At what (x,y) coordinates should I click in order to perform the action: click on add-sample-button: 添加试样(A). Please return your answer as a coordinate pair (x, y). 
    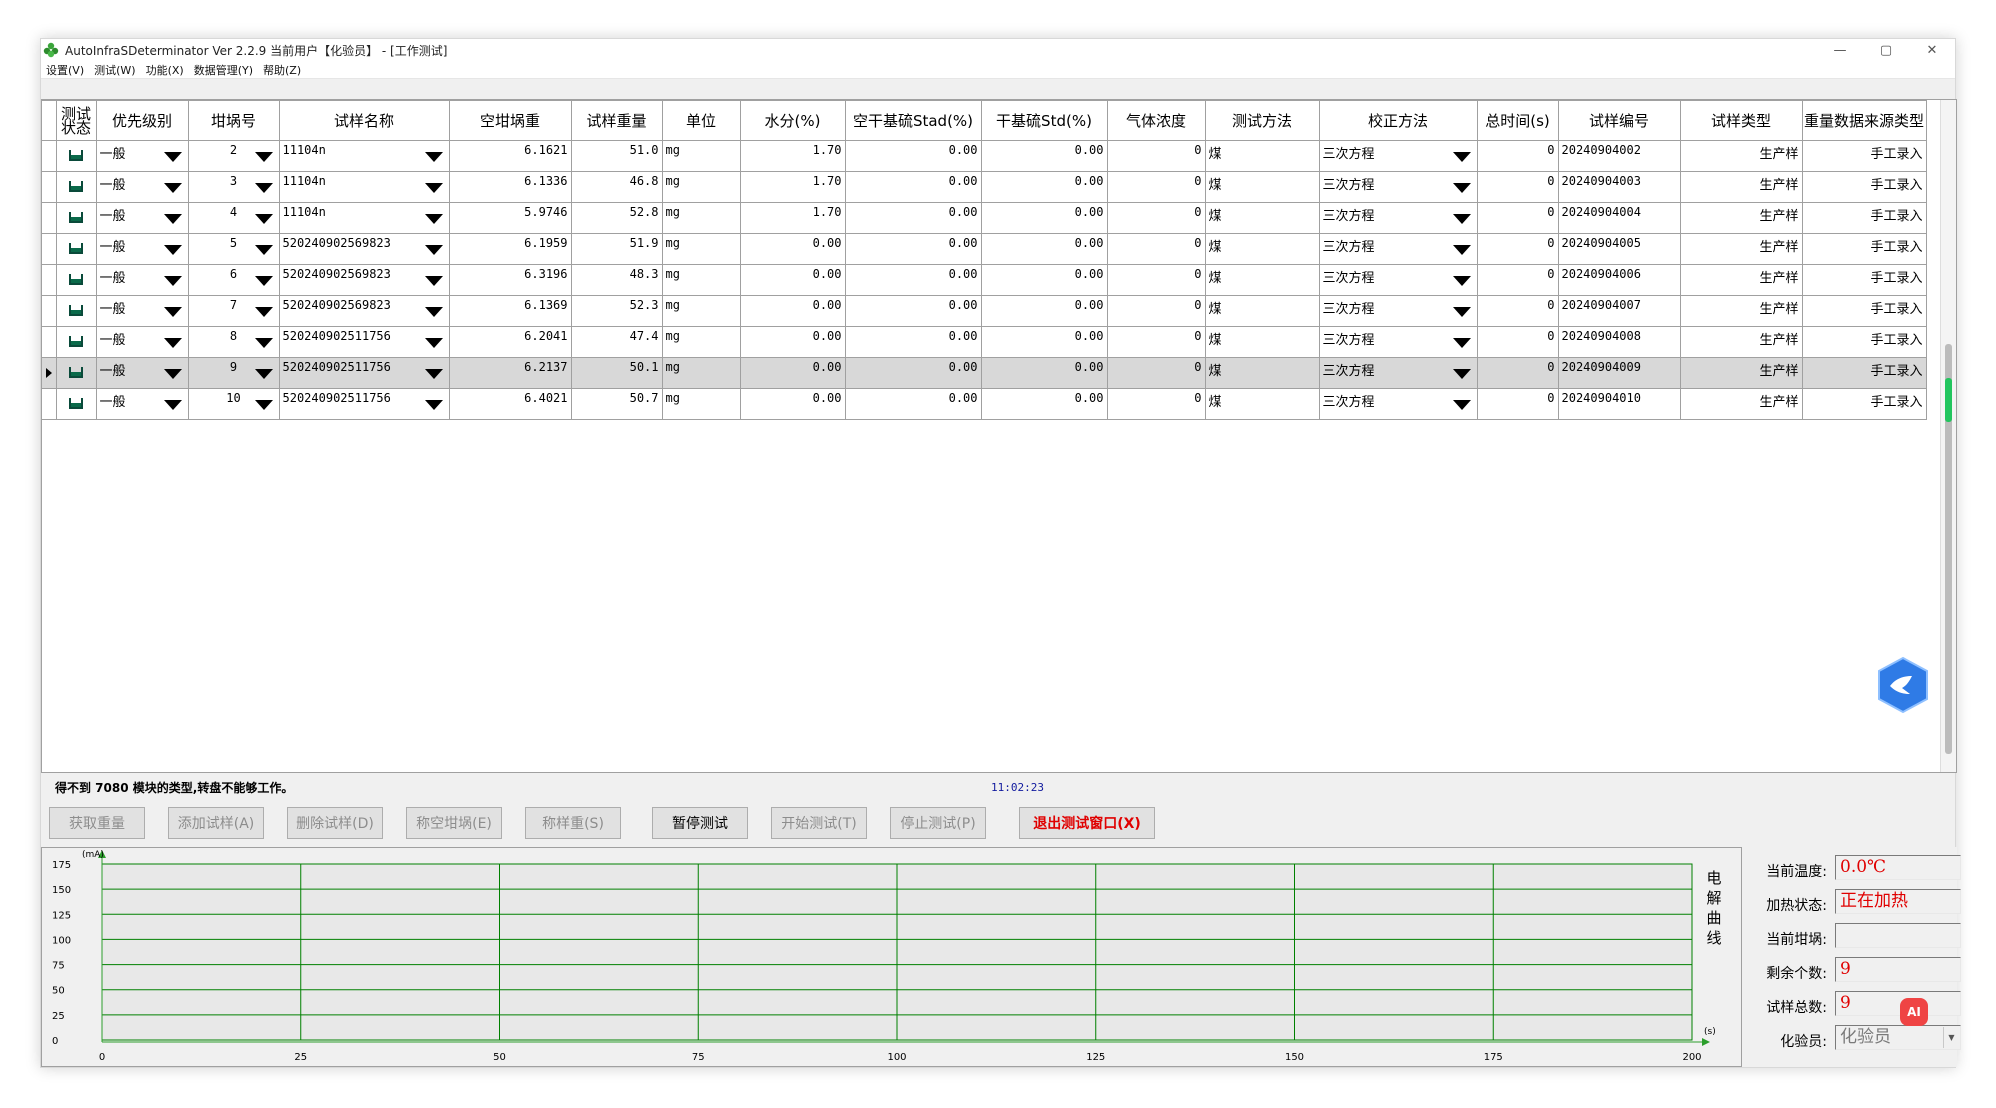
    Looking at the image, I should click on (216, 823).